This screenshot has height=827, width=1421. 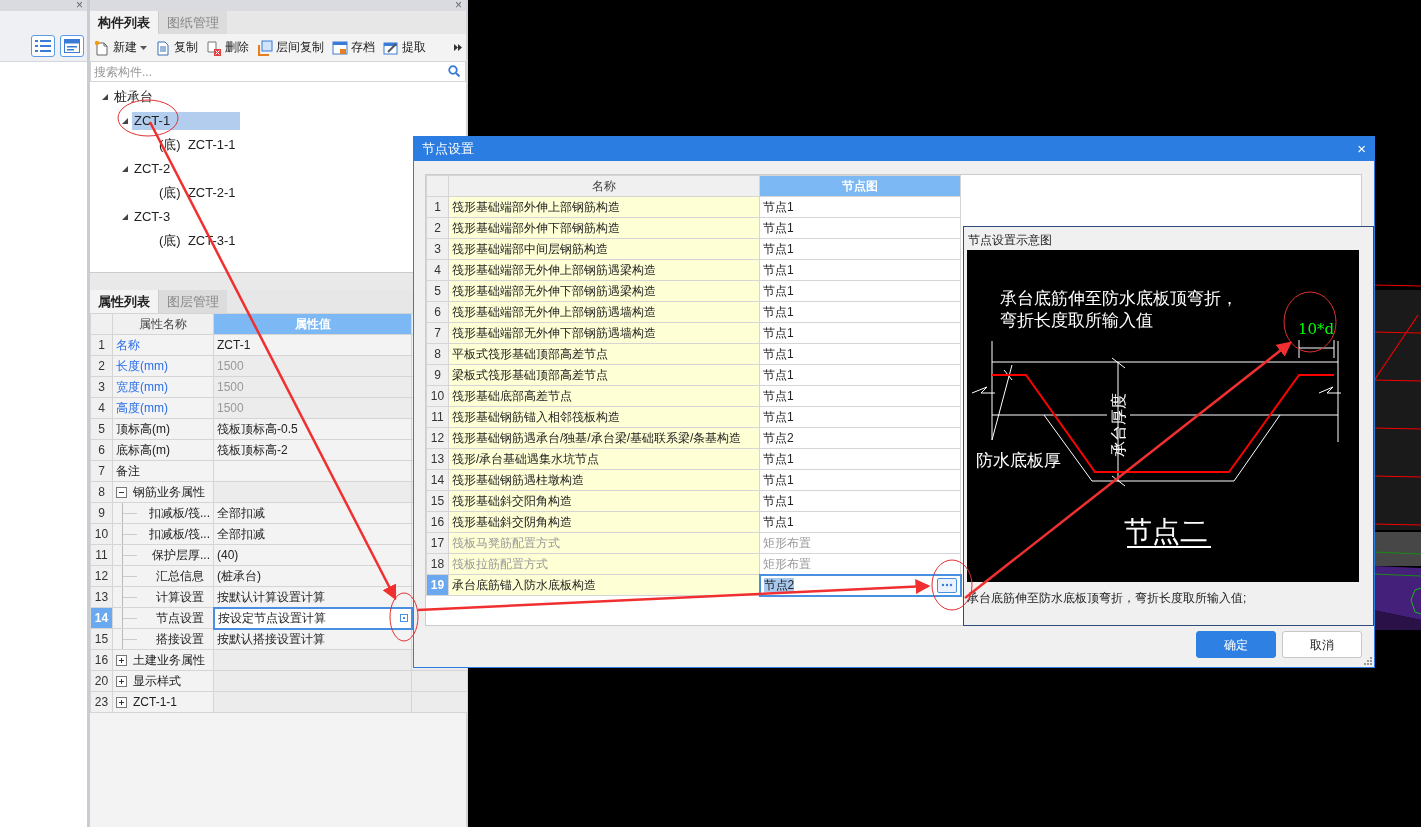 I want to click on group-label: 钢筋业务属性, so click(x=169, y=492).